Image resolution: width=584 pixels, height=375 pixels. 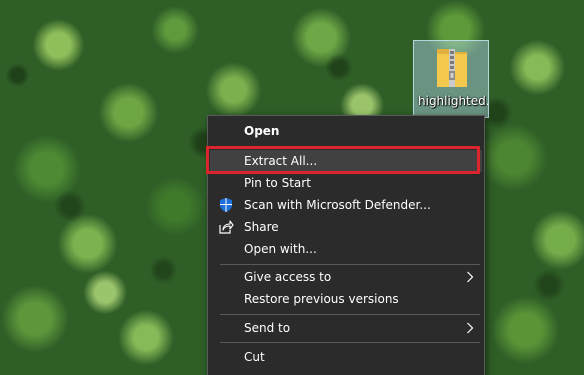 I want to click on desktop-file-zip: highlighted.zi, so click(x=451, y=79).